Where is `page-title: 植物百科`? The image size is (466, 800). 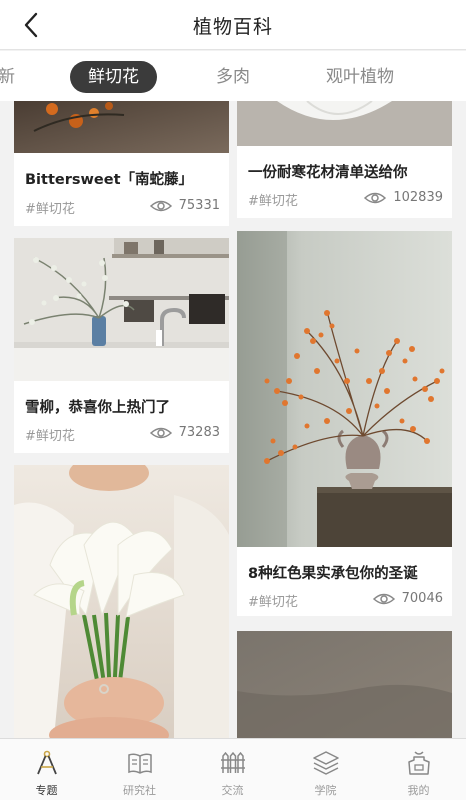
page-title: 植物百科 is located at coordinates (232, 27).